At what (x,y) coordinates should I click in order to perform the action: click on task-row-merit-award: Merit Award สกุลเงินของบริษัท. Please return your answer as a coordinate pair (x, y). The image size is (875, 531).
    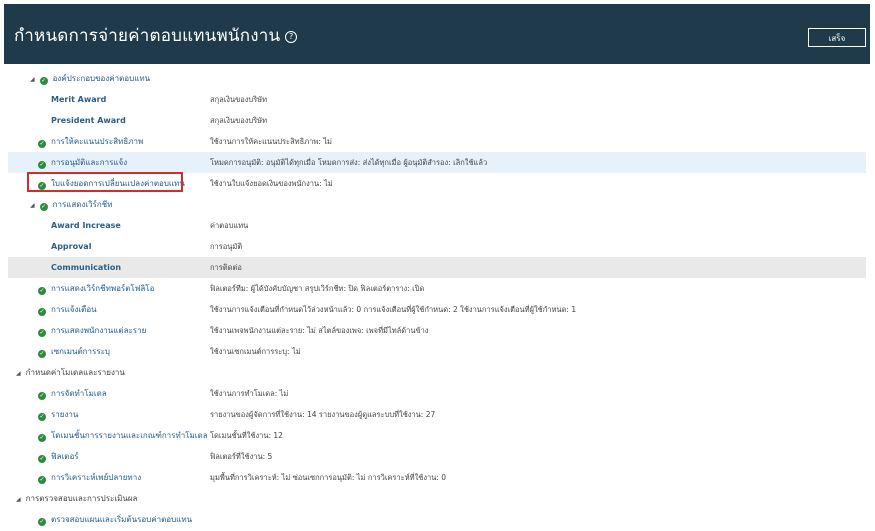
    Looking at the image, I should click on (437, 99).